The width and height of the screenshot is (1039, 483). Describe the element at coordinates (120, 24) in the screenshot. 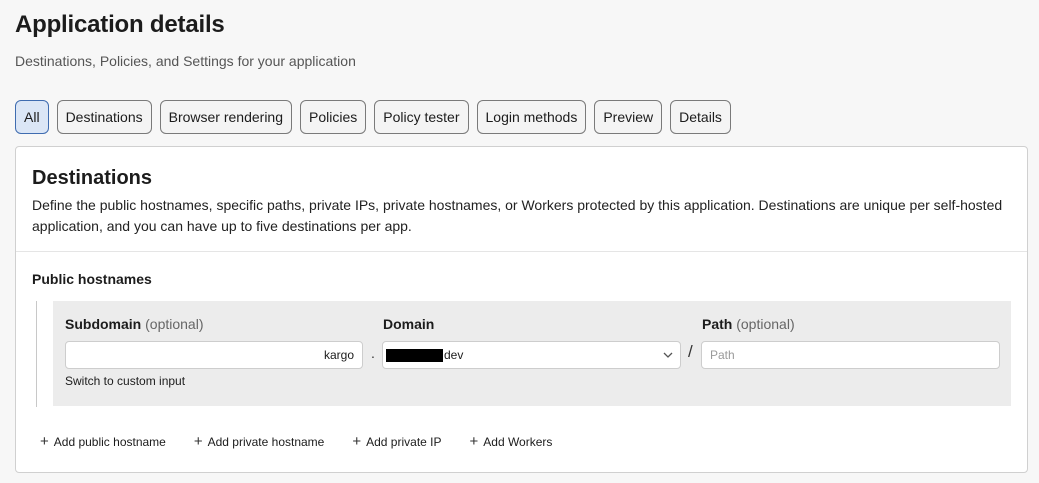

I see `page-title: Application details` at that location.